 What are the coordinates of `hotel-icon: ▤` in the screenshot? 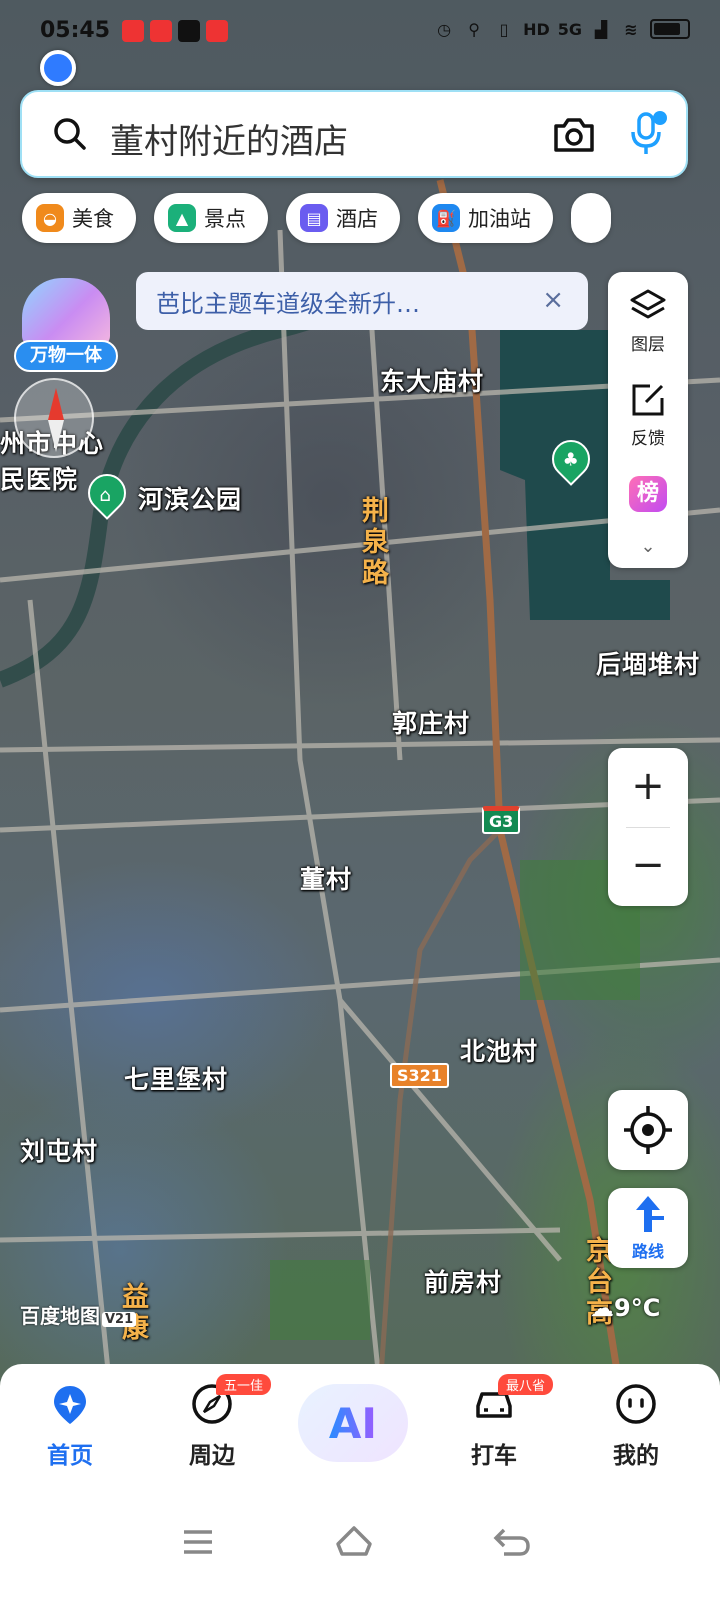 It's located at (314, 218).